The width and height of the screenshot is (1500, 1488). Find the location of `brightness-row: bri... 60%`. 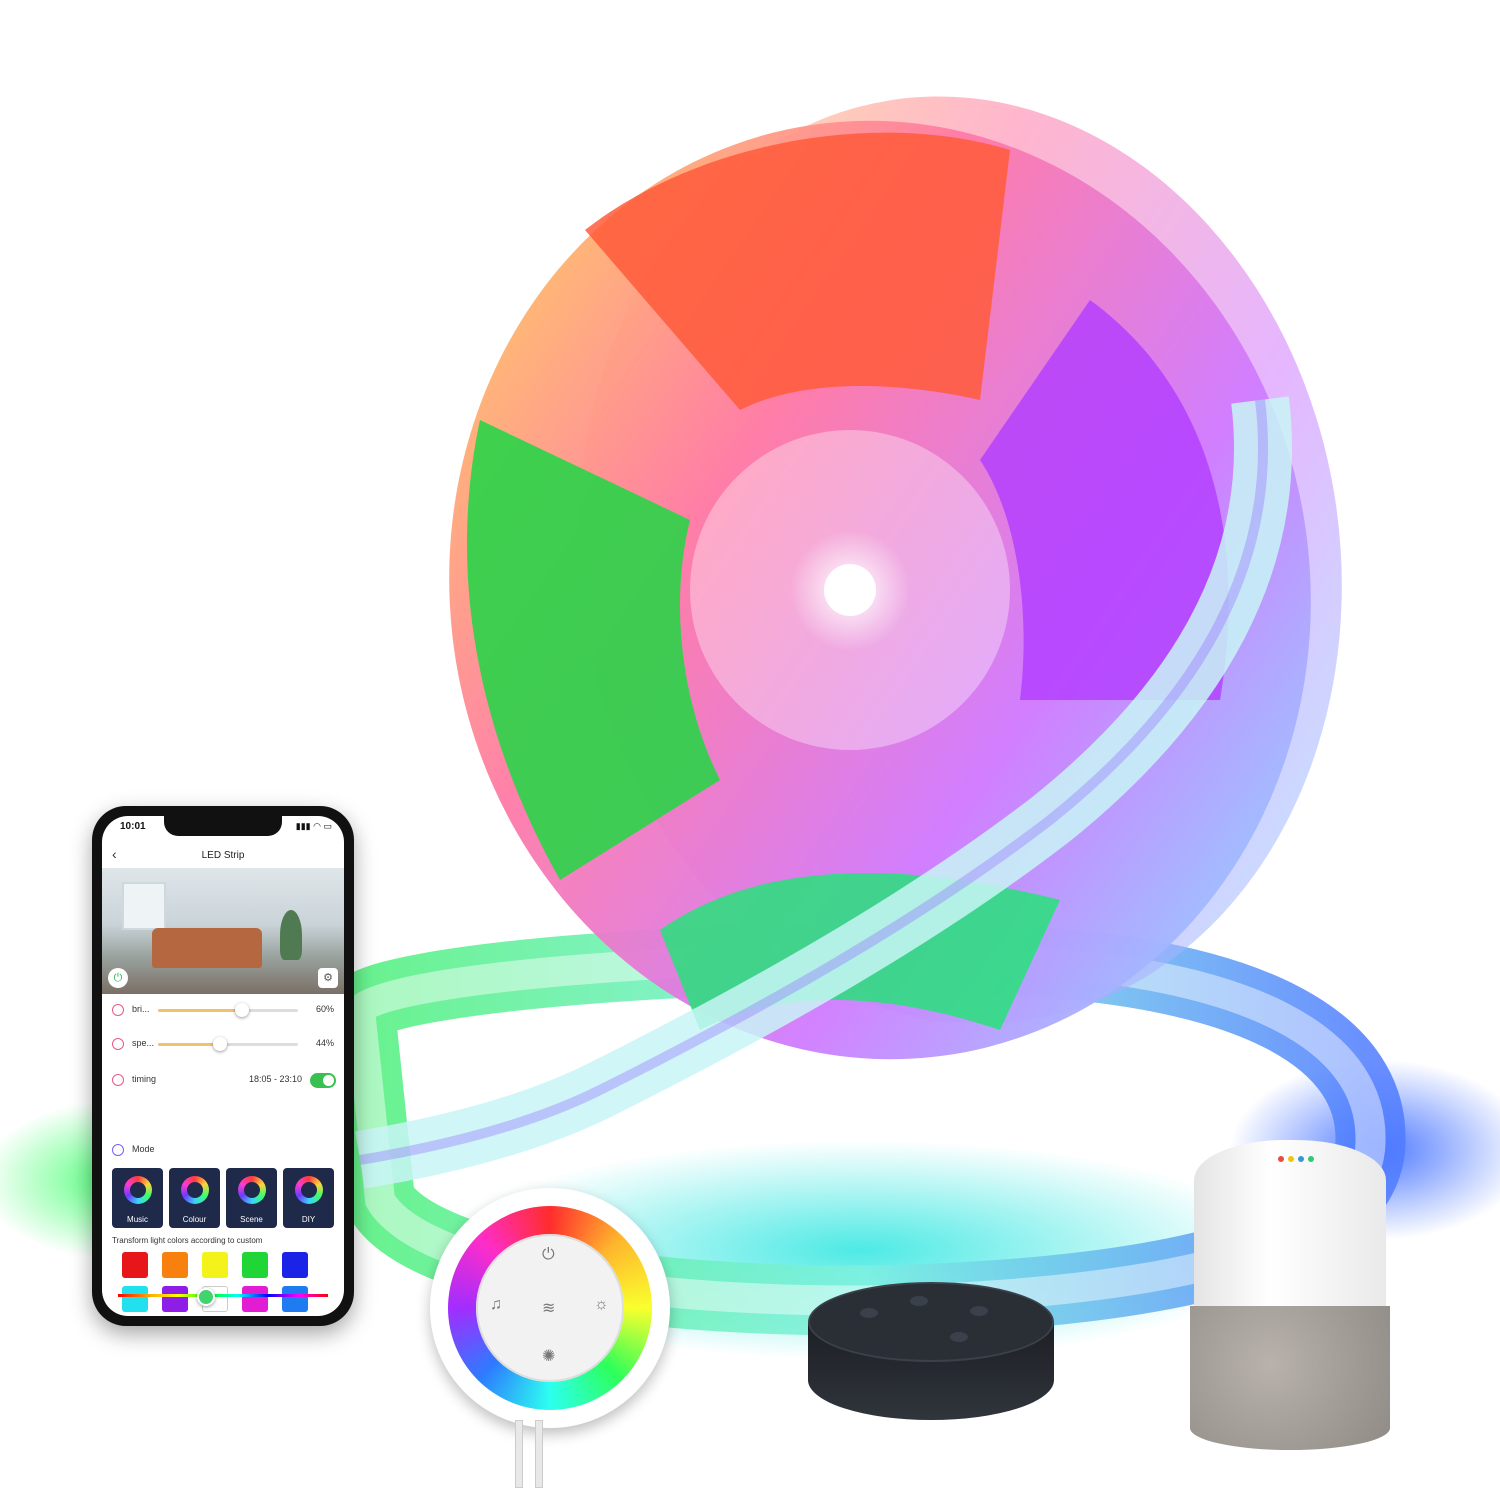

brightness-row: bri... 60% is located at coordinates (223, 1011).